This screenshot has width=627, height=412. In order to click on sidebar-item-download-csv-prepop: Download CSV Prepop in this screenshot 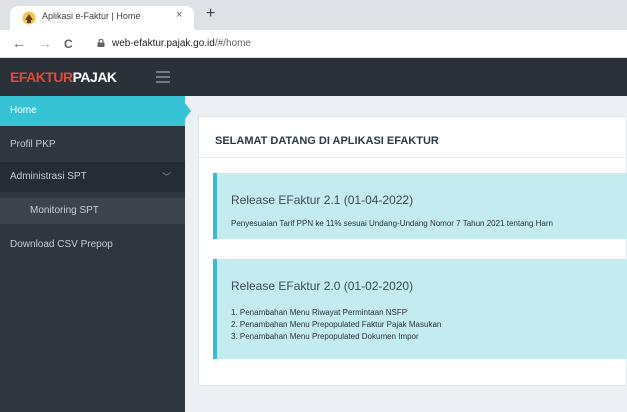, I will do `click(92, 245)`.